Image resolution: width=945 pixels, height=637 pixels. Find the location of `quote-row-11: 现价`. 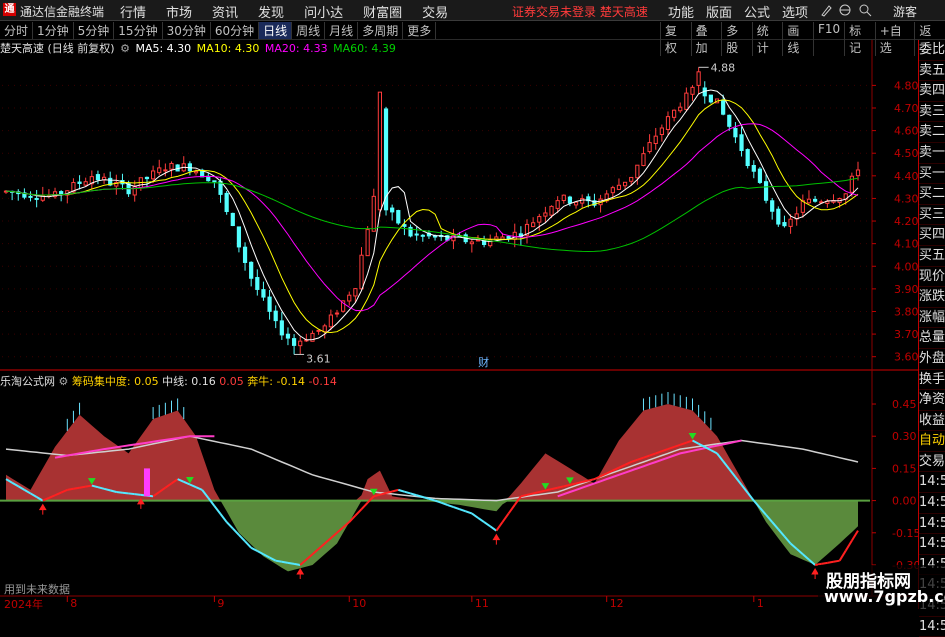

quote-row-11: 现价 is located at coordinates (932, 277).